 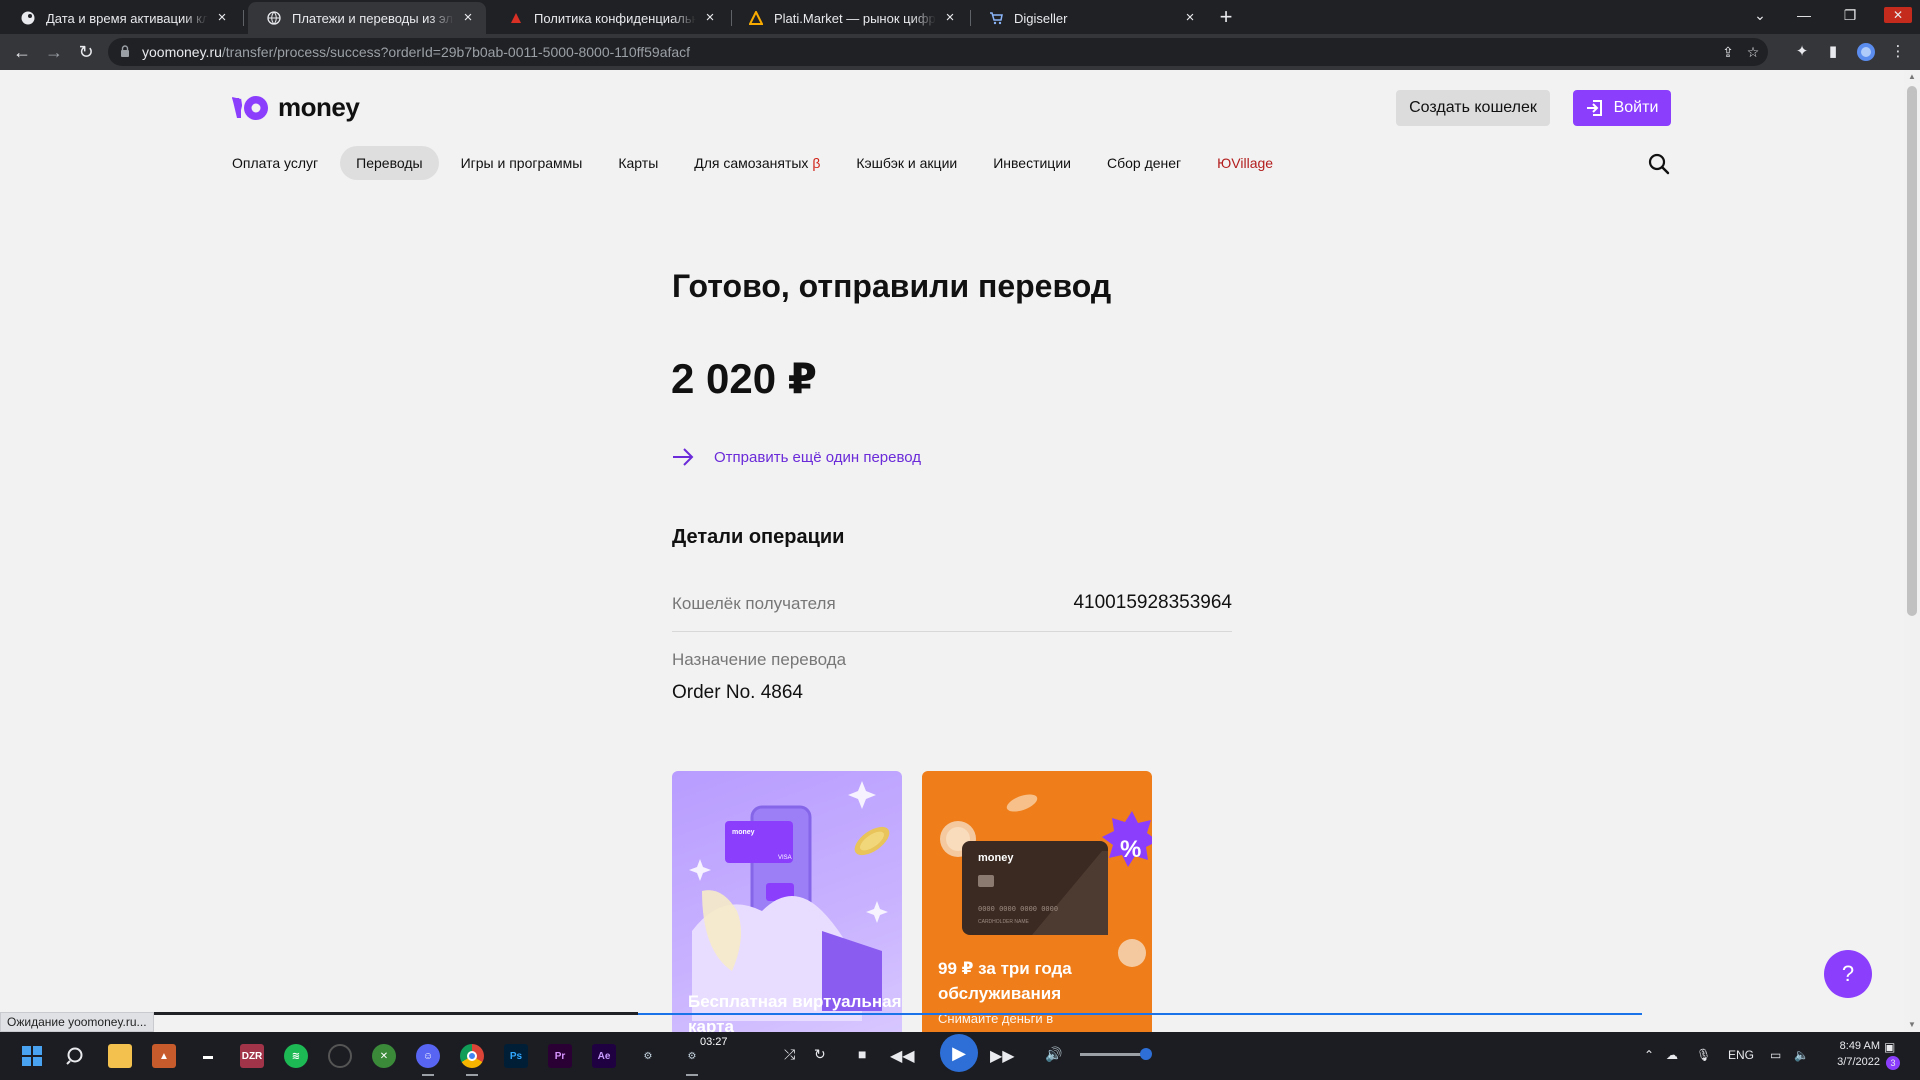 I want to click on volume-slider, so click(x=1113, y=1054).